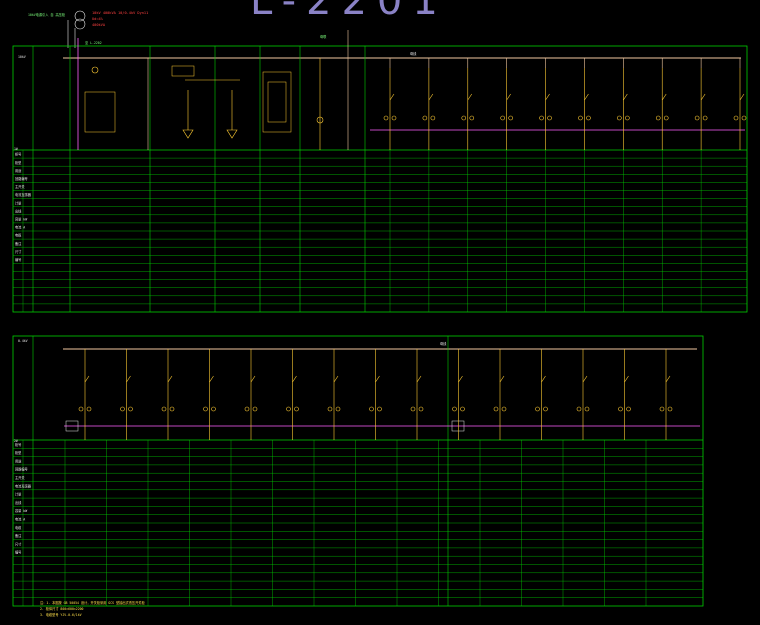 This screenshot has width=760, height=625. What do you see at coordinates (95, 70) in the screenshot?
I see `ct-symbol` at bounding box center [95, 70].